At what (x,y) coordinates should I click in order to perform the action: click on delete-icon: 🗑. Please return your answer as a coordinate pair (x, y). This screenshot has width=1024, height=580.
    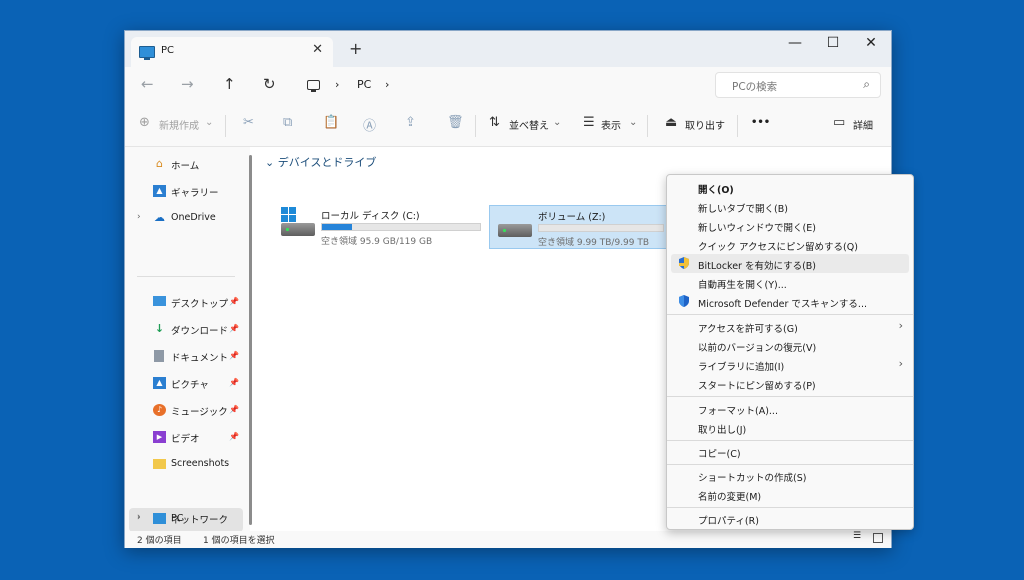
    Looking at the image, I should click on (455, 122).